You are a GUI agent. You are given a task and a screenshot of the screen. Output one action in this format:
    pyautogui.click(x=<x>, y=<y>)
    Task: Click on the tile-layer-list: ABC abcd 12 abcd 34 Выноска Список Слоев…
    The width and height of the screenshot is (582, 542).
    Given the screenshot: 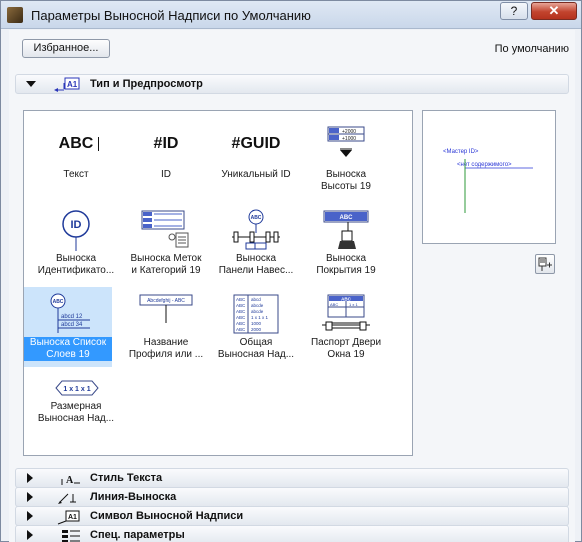 What is the action you would take?
    pyautogui.click(x=68, y=327)
    